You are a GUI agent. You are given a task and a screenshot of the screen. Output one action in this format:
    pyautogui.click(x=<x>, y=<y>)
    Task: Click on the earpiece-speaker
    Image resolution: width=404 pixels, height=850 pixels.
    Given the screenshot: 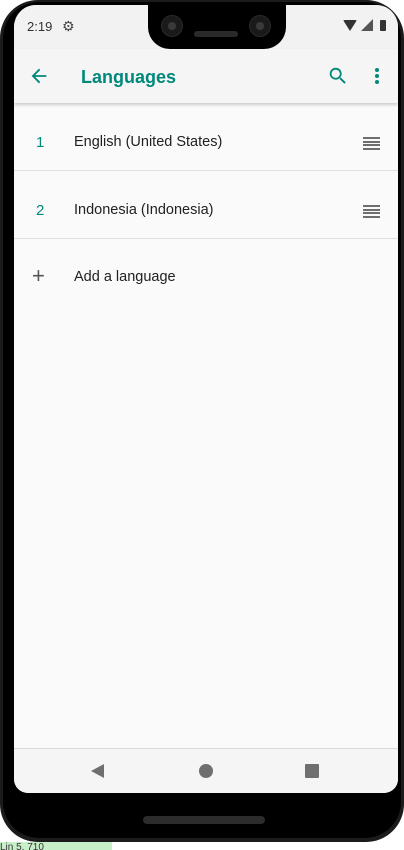 What is the action you would take?
    pyautogui.click(x=216, y=34)
    